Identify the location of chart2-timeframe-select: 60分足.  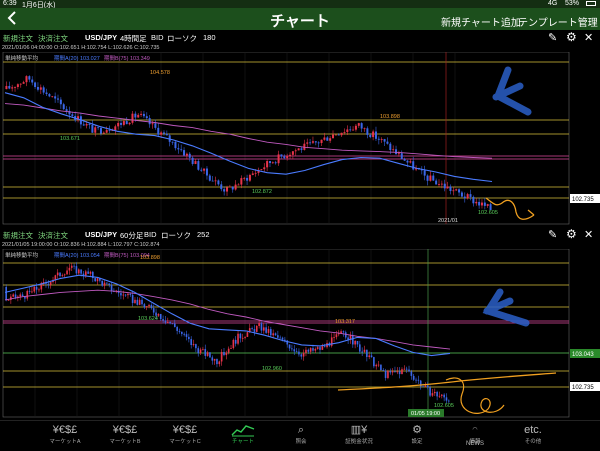
(131, 235).